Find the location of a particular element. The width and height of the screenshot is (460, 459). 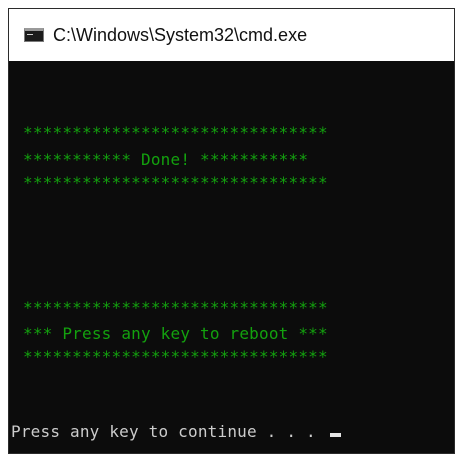

continue-prompt-line: Press any key to continue . . . is located at coordinates (176, 432).